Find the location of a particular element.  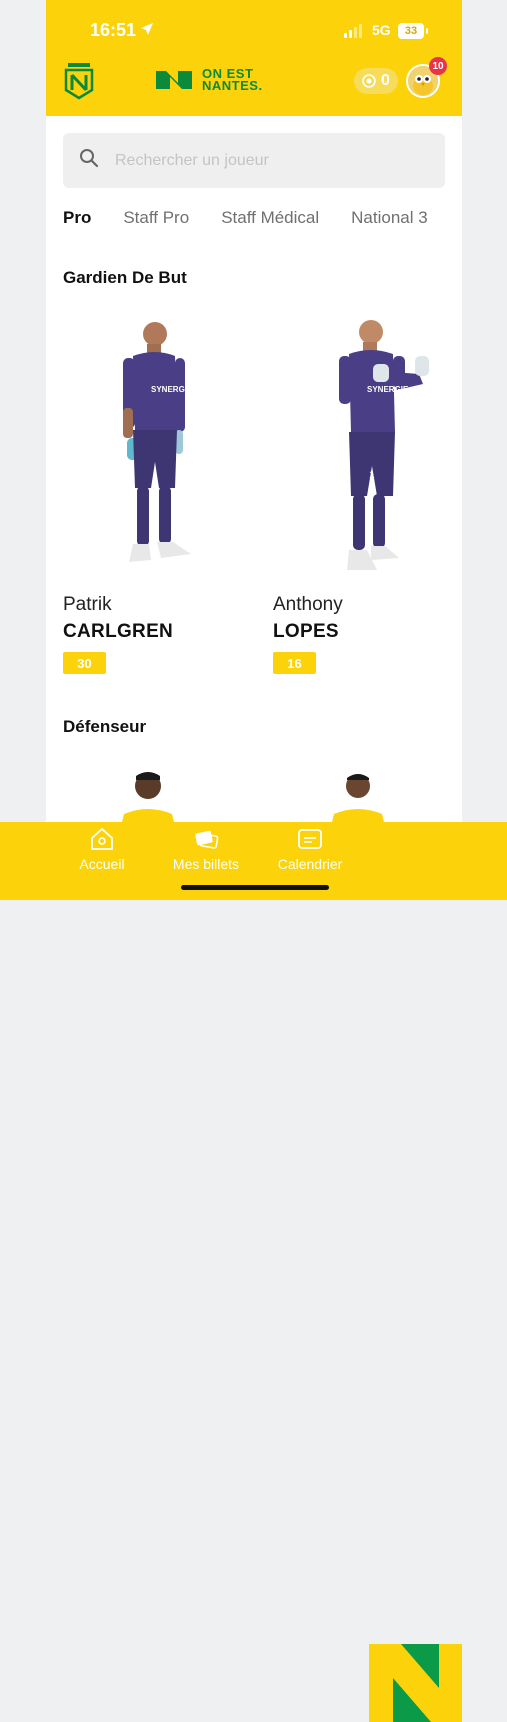

n-logo-icon is located at coordinates (174, 80).